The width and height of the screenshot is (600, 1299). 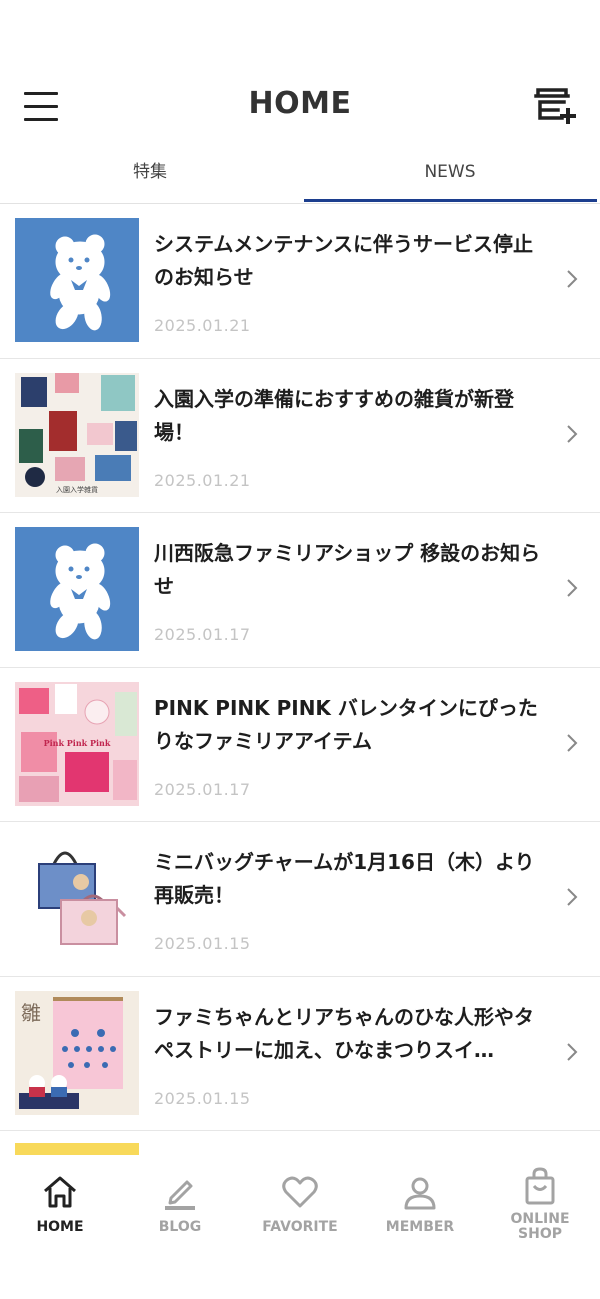 What do you see at coordinates (300, 103) in the screenshot?
I see `page-title: HOME` at bounding box center [300, 103].